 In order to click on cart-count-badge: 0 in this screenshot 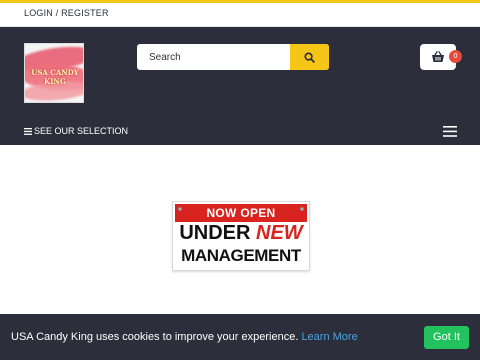, I will do `click(455, 56)`.